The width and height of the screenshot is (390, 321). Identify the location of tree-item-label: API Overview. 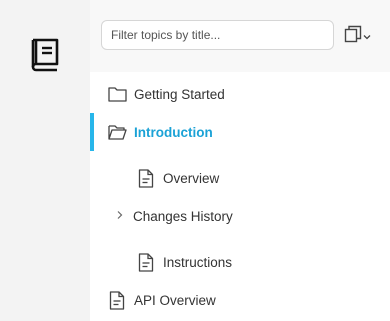
(175, 300).